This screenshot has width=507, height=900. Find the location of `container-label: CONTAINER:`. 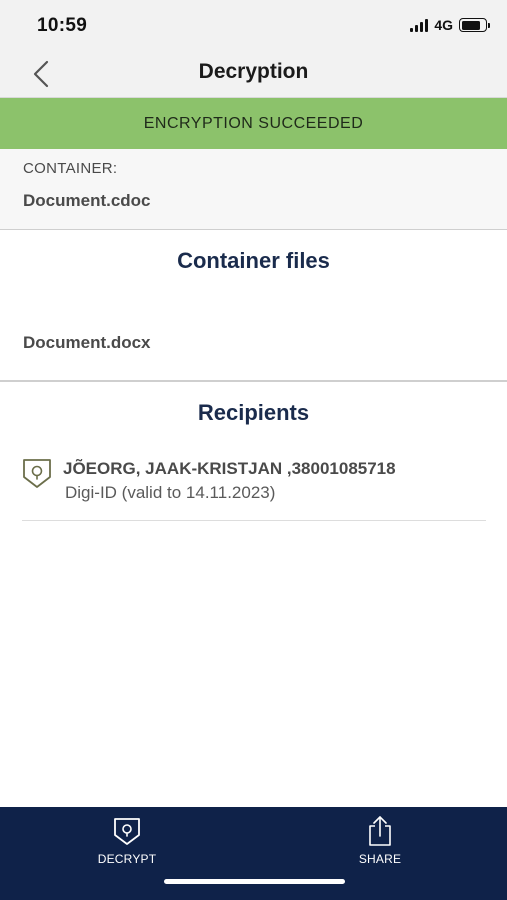

container-label: CONTAINER: is located at coordinates (70, 168).